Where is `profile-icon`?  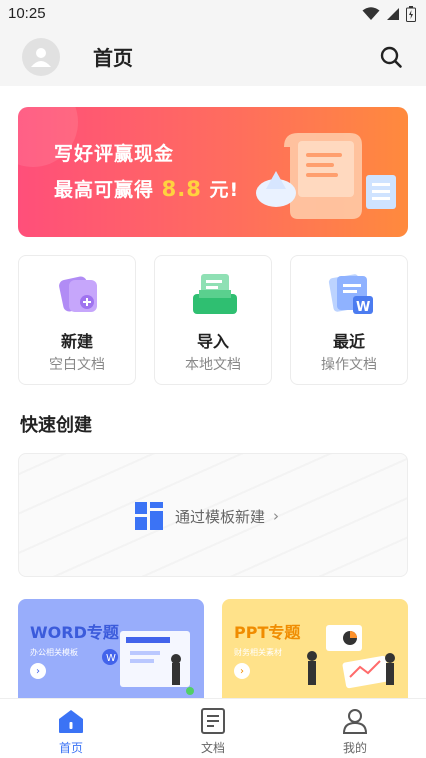
profile-icon is located at coordinates (355, 721).